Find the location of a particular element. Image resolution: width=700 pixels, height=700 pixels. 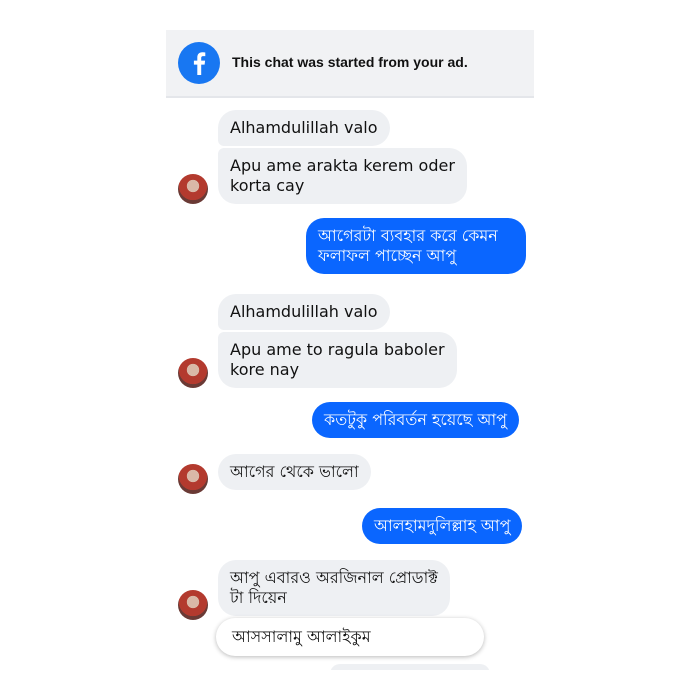

facebook-icon is located at coordinates (199, 63).